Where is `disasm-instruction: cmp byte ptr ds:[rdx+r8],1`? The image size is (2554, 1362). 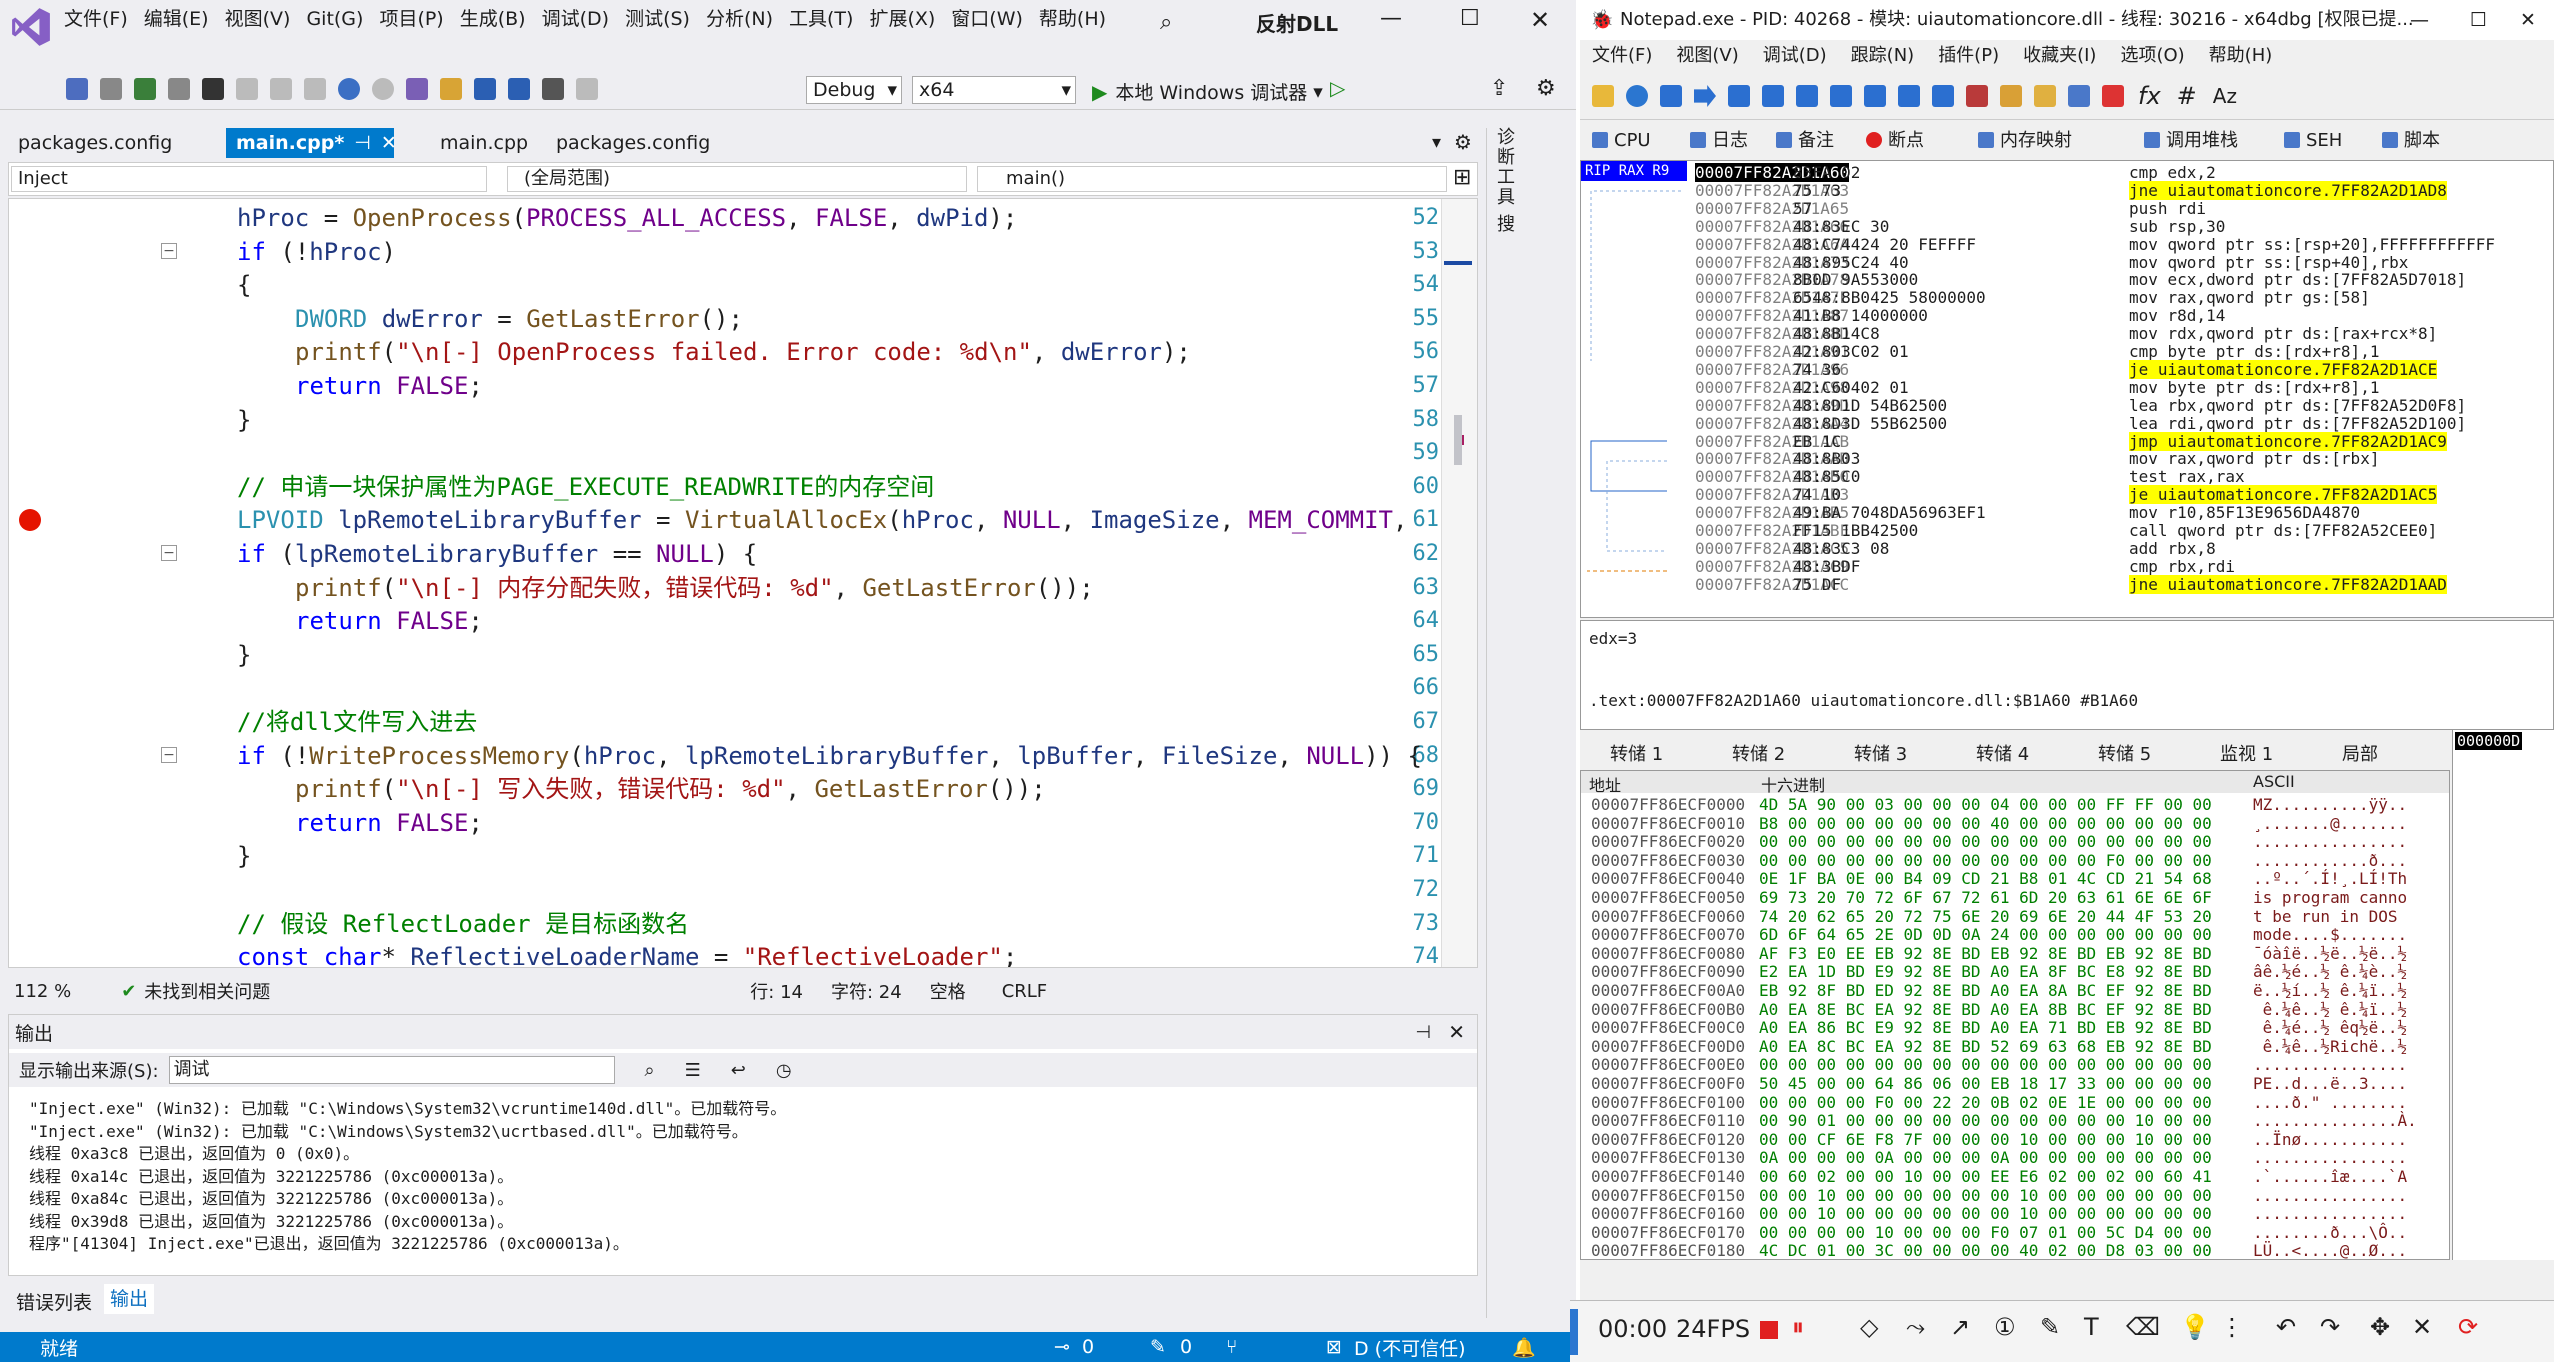 disasm-instruction: cmp byte ptr ds:[rdx+r8],1 is located at coordinates (2254, 351).